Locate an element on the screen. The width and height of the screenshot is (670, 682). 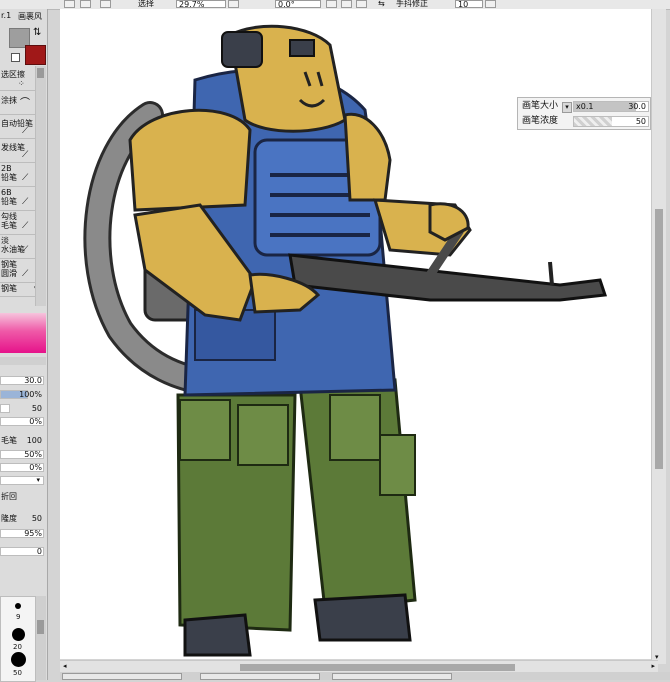
wrap-label: 折回 is located at coordinates (9, 496).